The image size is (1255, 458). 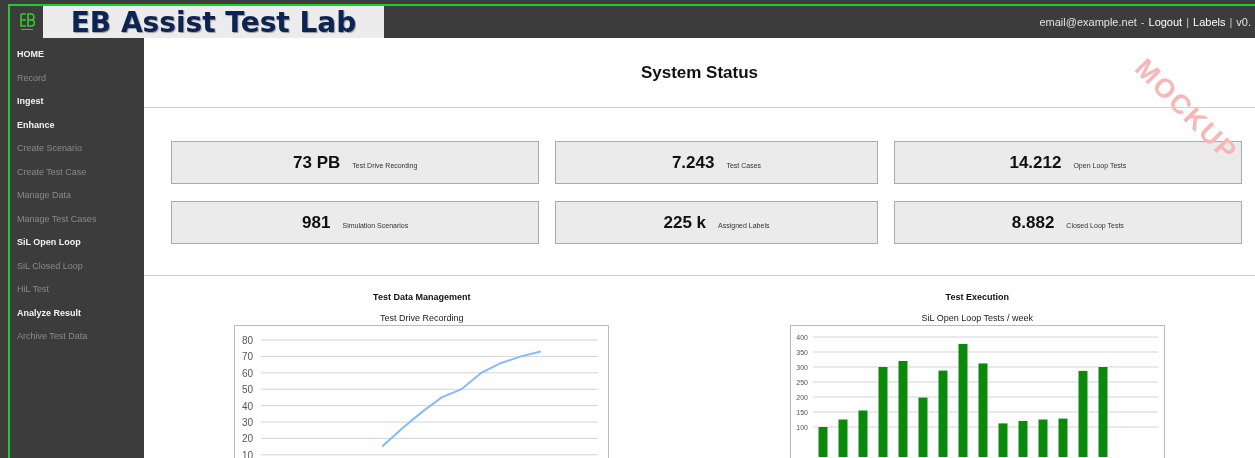 What do you see at coordinates (693, 162) in the screenshot?
I see `stat-value: 7.243` at bounding box center [693, 162].